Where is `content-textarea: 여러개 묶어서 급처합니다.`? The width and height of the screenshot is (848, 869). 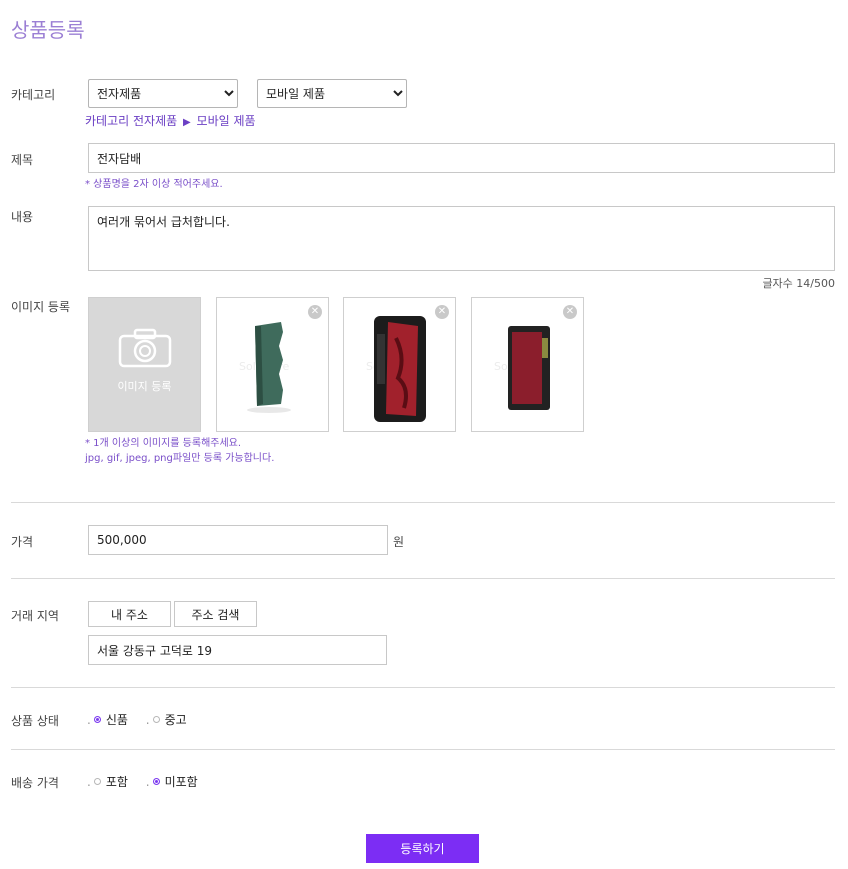 content-textarea: 여러개 묶어서 급처합니다. is located at coordinates (461, 238).